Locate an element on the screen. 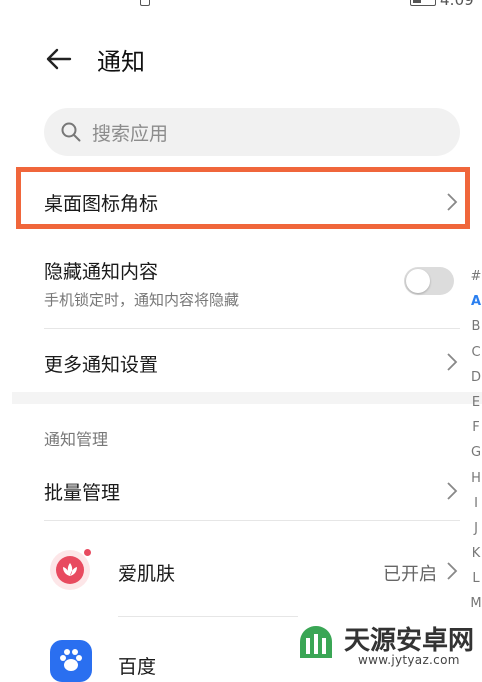 This screenshot has width=482, height=682. watermark-text: 天源安卓网 is located at coordinates (409, 641).